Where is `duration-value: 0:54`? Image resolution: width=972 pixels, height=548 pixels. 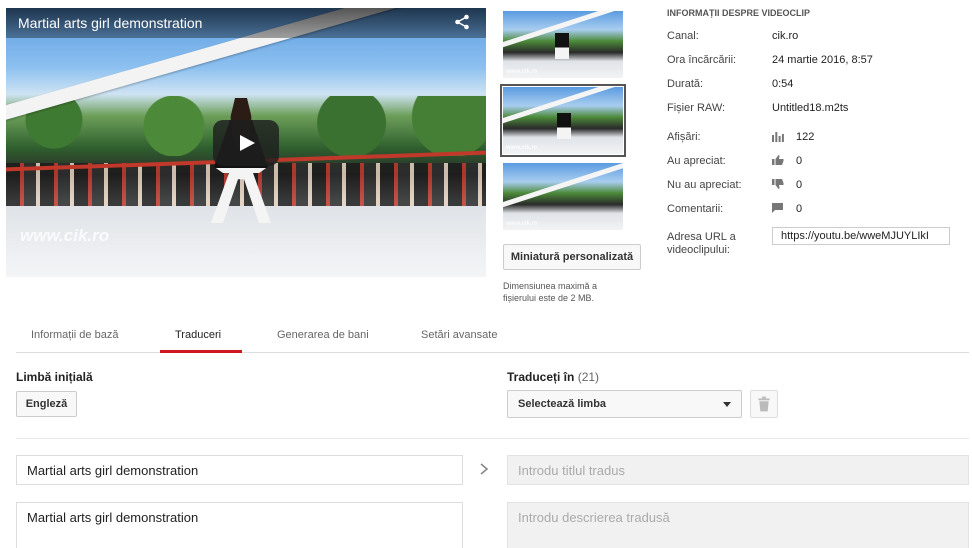 duration-value: 0:54 is located at coordinates (783, 84).